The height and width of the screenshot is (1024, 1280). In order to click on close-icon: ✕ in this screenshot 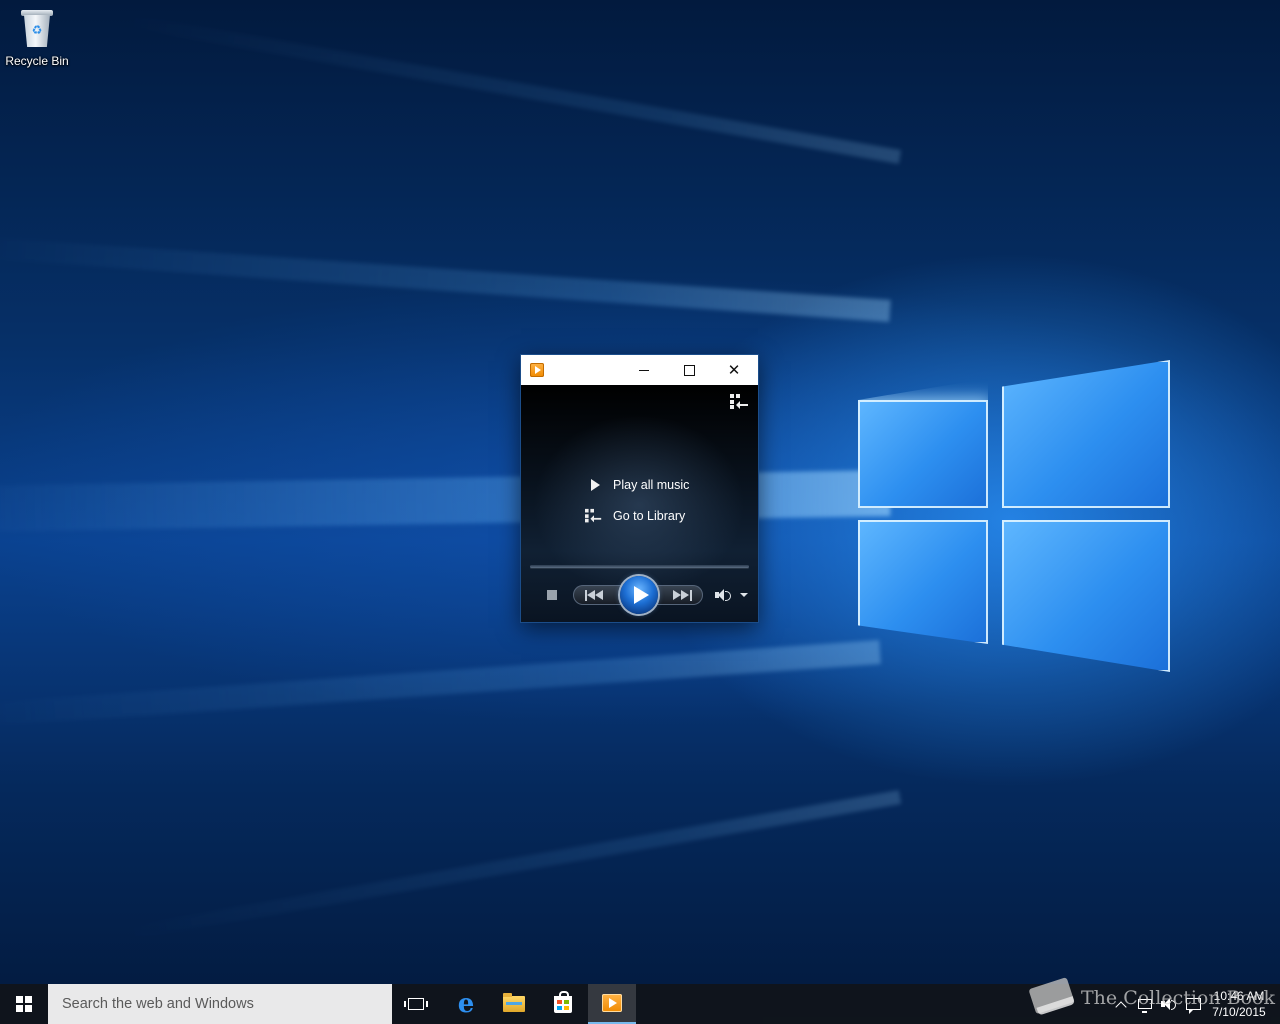, I will do `click(734, 370)`.